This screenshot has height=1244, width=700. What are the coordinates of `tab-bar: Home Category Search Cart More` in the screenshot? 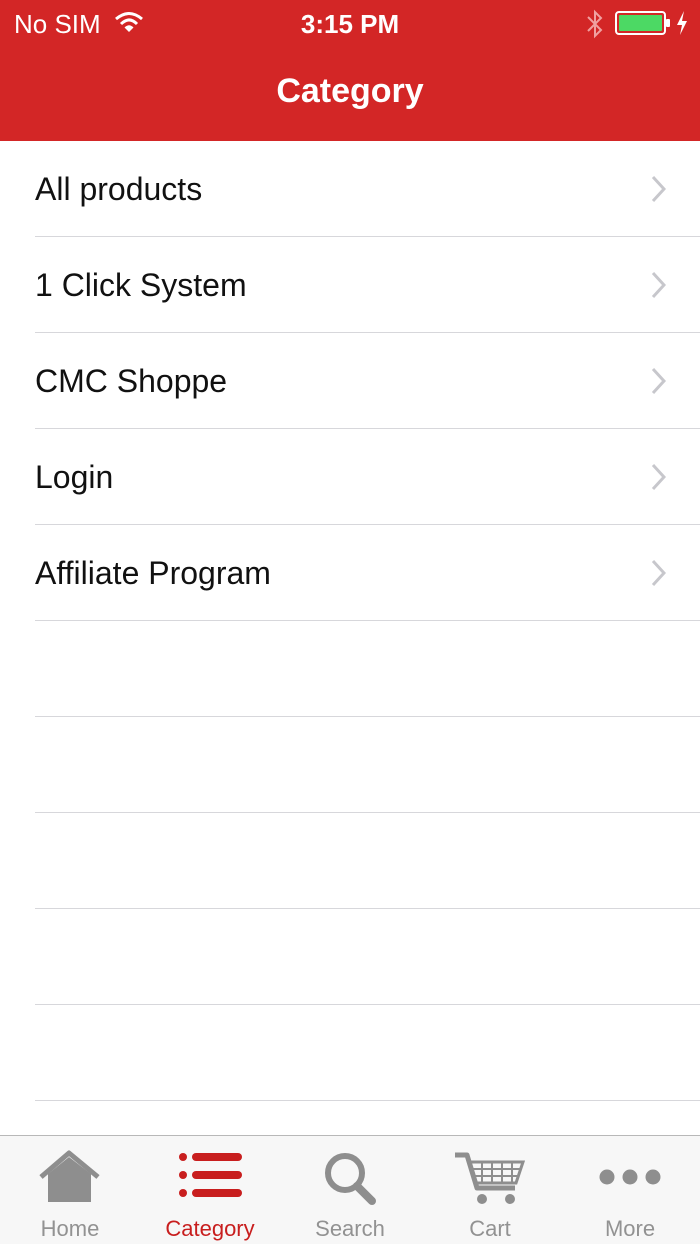 It's located at (350, 1189).